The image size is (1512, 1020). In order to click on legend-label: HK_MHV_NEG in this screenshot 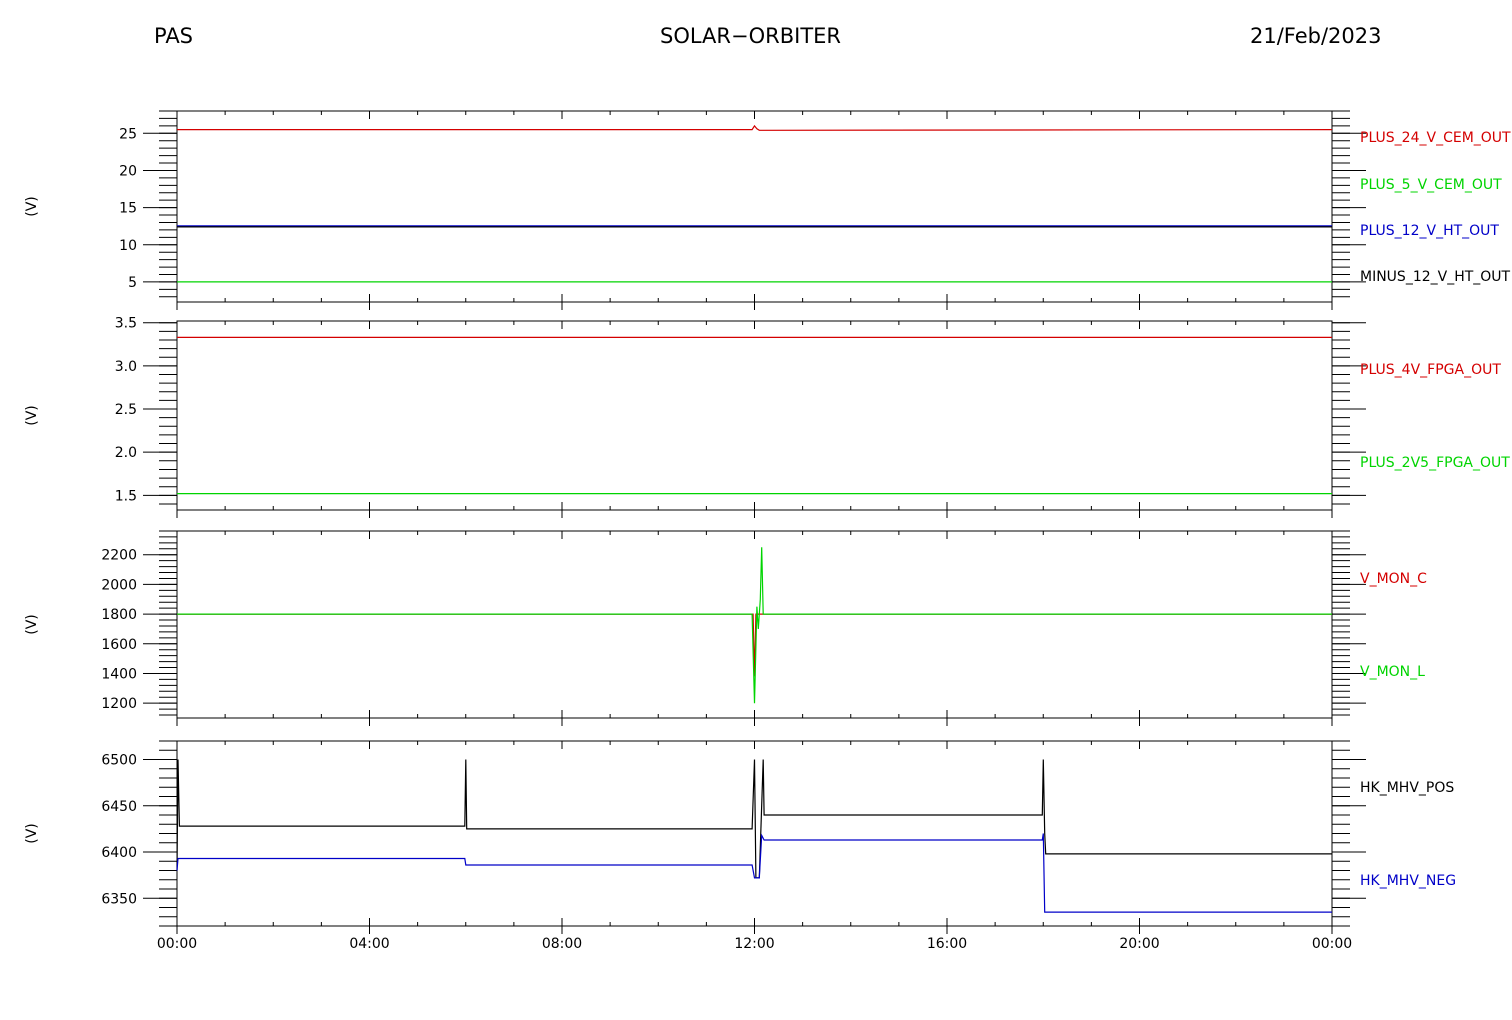, I will do `click(1408, 881)`.